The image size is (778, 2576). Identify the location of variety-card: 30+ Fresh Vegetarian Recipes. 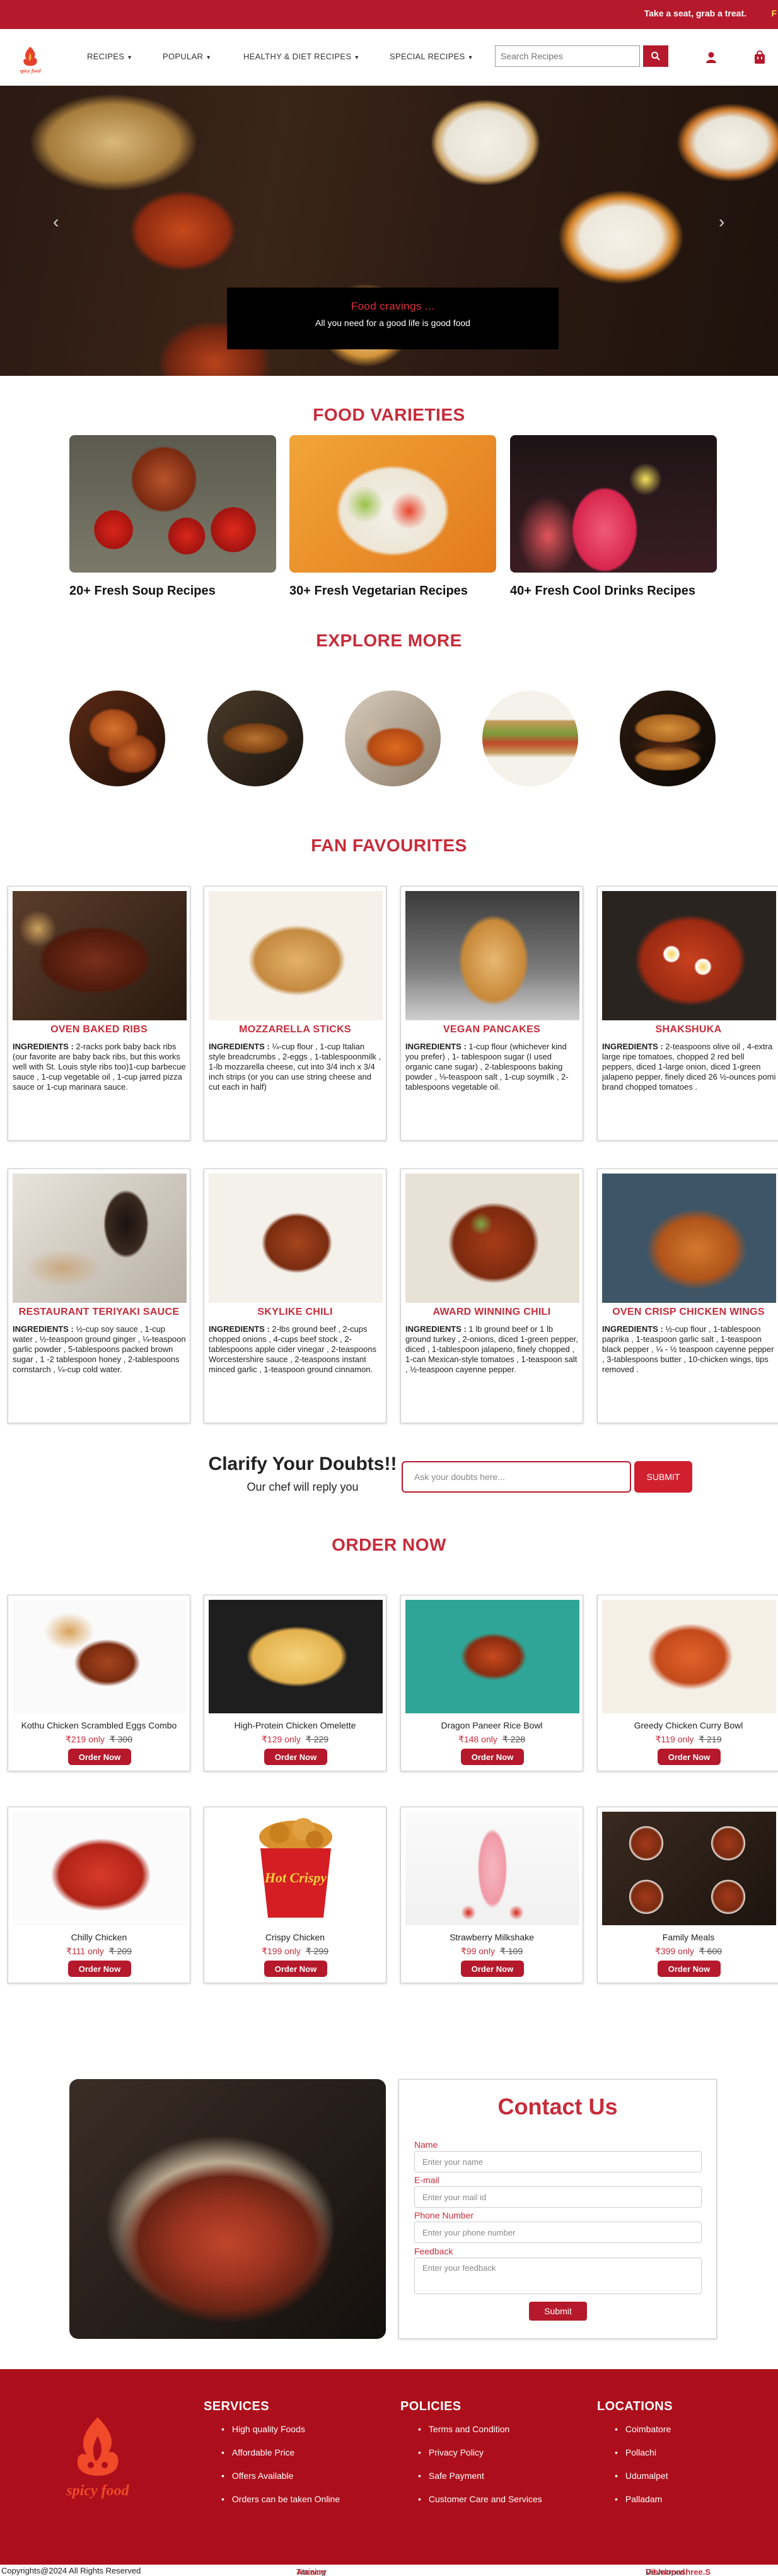
(393, 516).